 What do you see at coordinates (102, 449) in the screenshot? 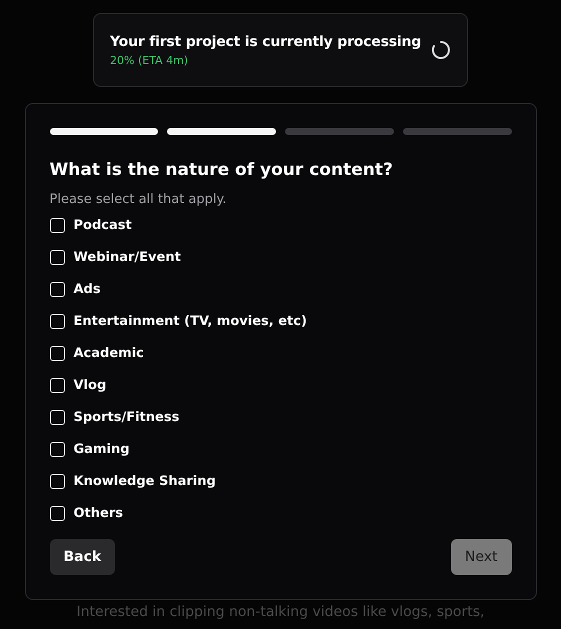
I see `option-label: Gaming` at bounding box center [102, 449].